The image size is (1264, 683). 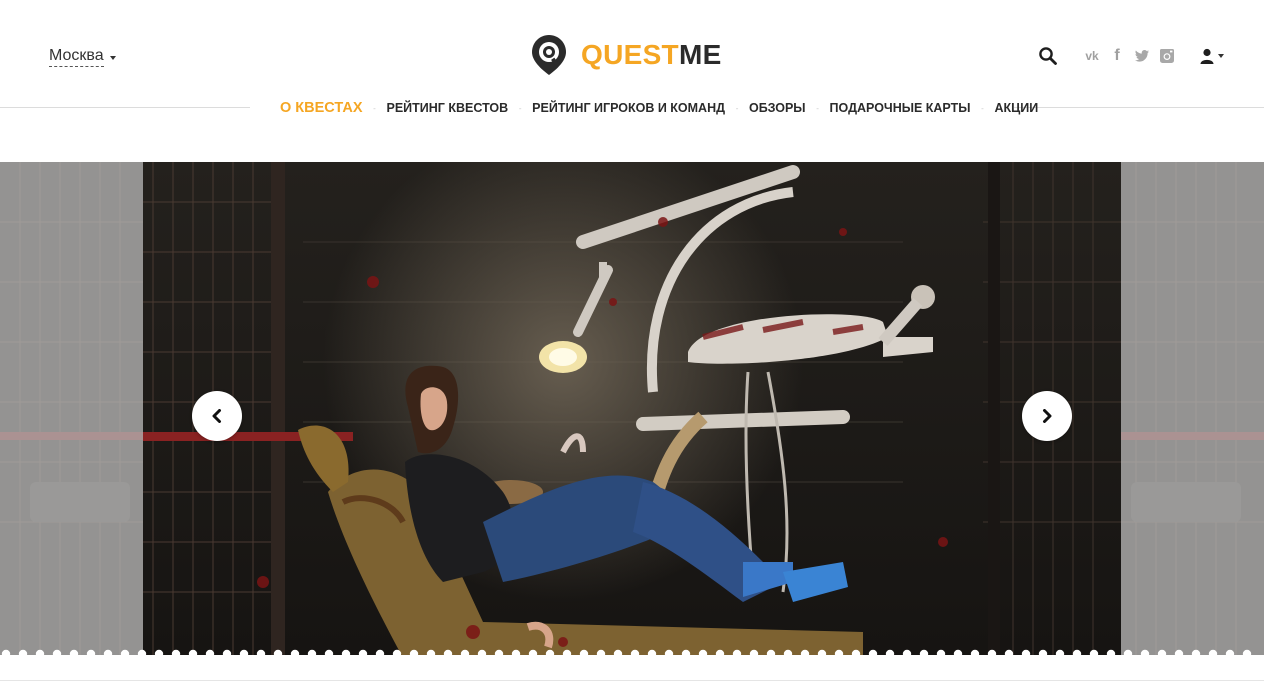 I want to click on chevron-left-icon, so click(x=216, y=416).